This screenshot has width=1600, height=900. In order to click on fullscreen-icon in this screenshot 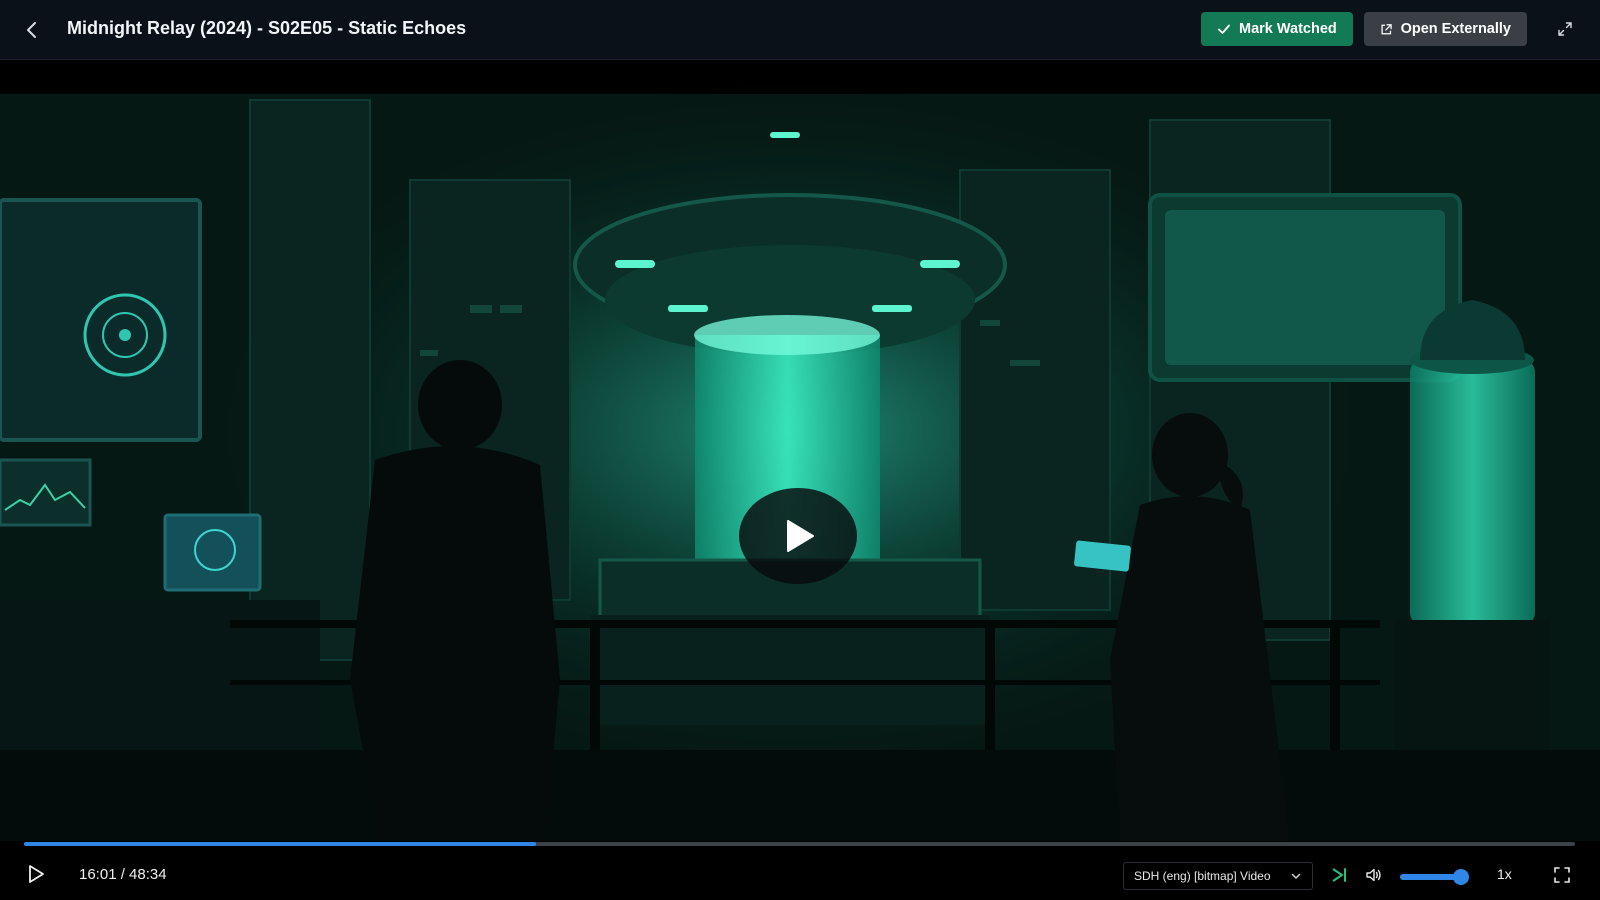, I will do `click(1562, 875)`.